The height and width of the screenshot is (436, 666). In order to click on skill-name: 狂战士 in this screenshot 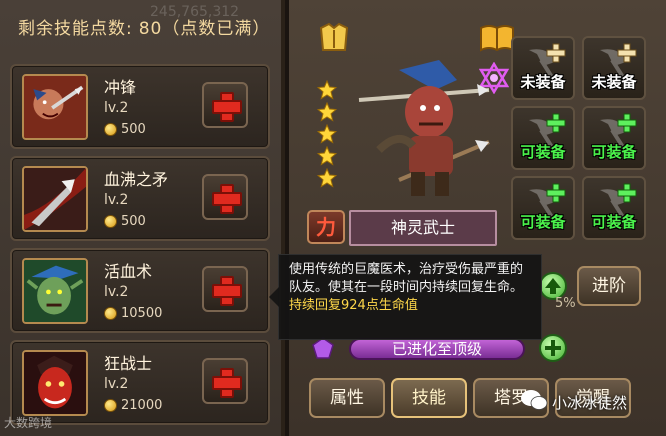, I will do `click(128, 363)`.